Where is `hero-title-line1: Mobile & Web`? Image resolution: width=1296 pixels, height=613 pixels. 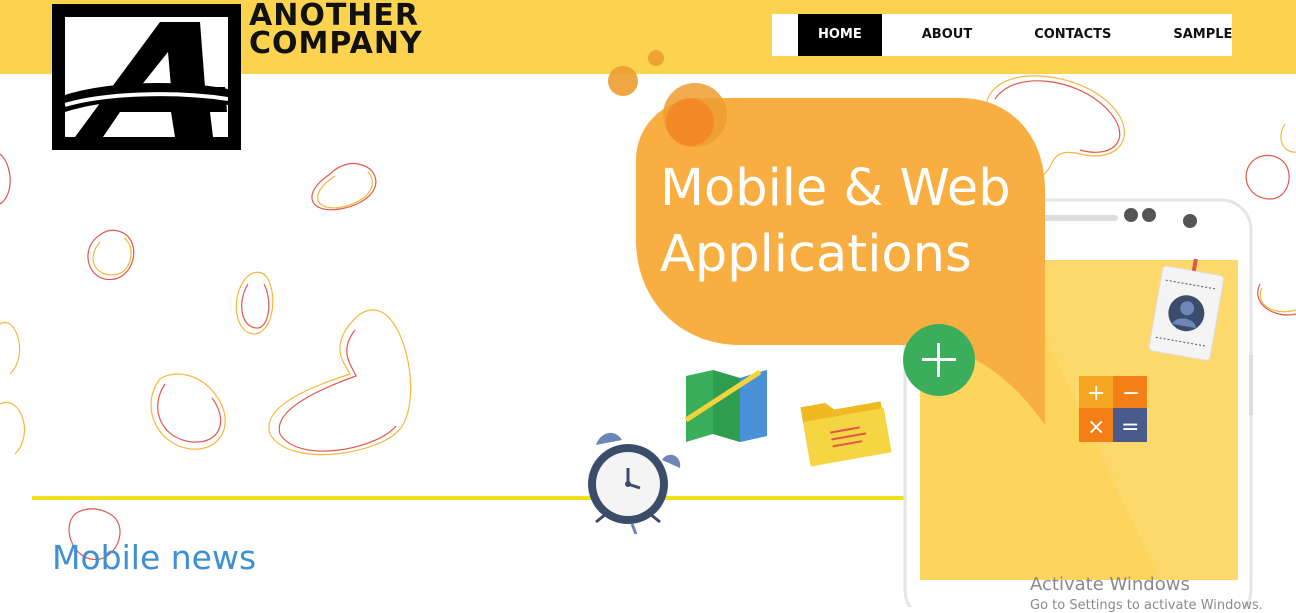
hero-title-line1: Mobile & Web is located at coordinates (835, 188).